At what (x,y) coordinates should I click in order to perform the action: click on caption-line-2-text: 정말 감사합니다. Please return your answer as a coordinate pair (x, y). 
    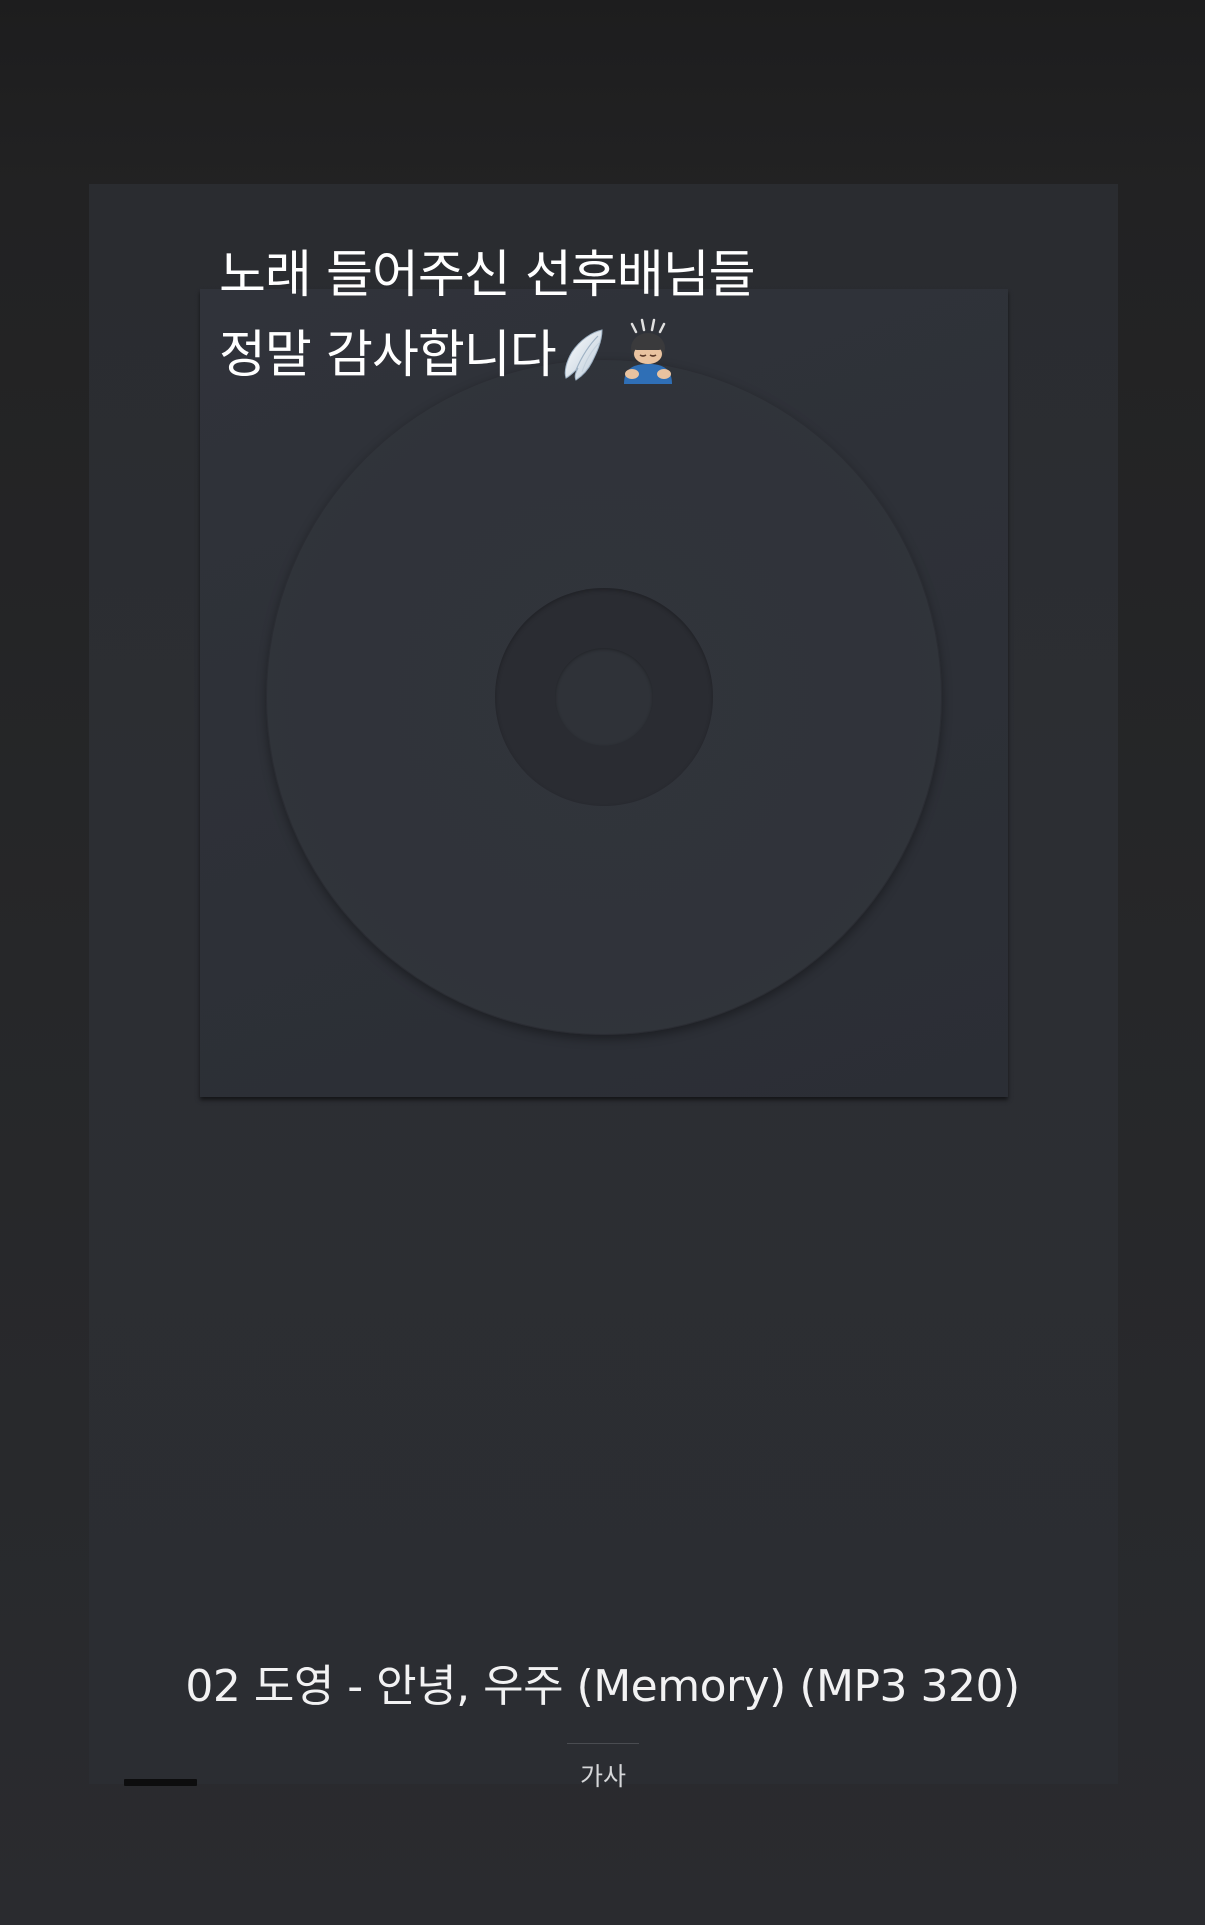
    Looking at the image, I should click on (388, 355).